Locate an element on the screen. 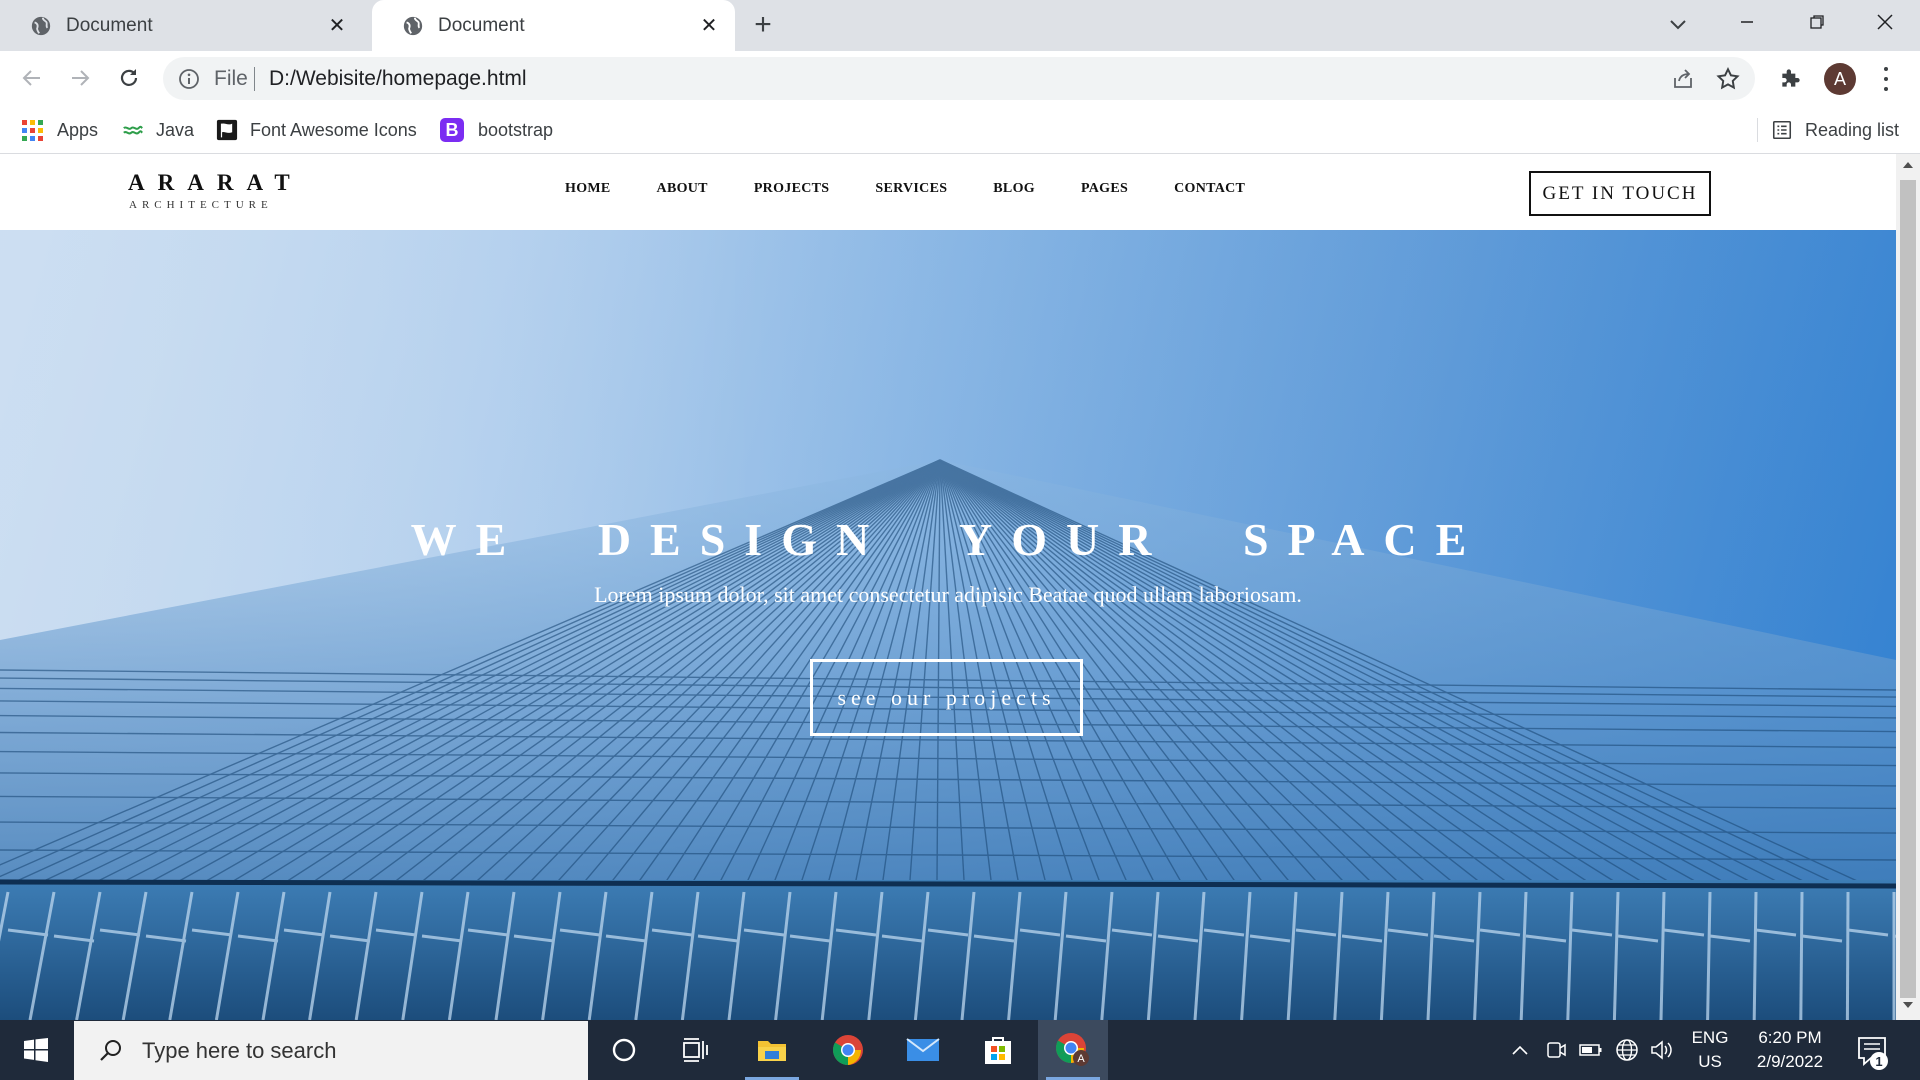 The width and height of the screenshot is (1920, 1080). share-icon is located at coordinates (1683, 79).